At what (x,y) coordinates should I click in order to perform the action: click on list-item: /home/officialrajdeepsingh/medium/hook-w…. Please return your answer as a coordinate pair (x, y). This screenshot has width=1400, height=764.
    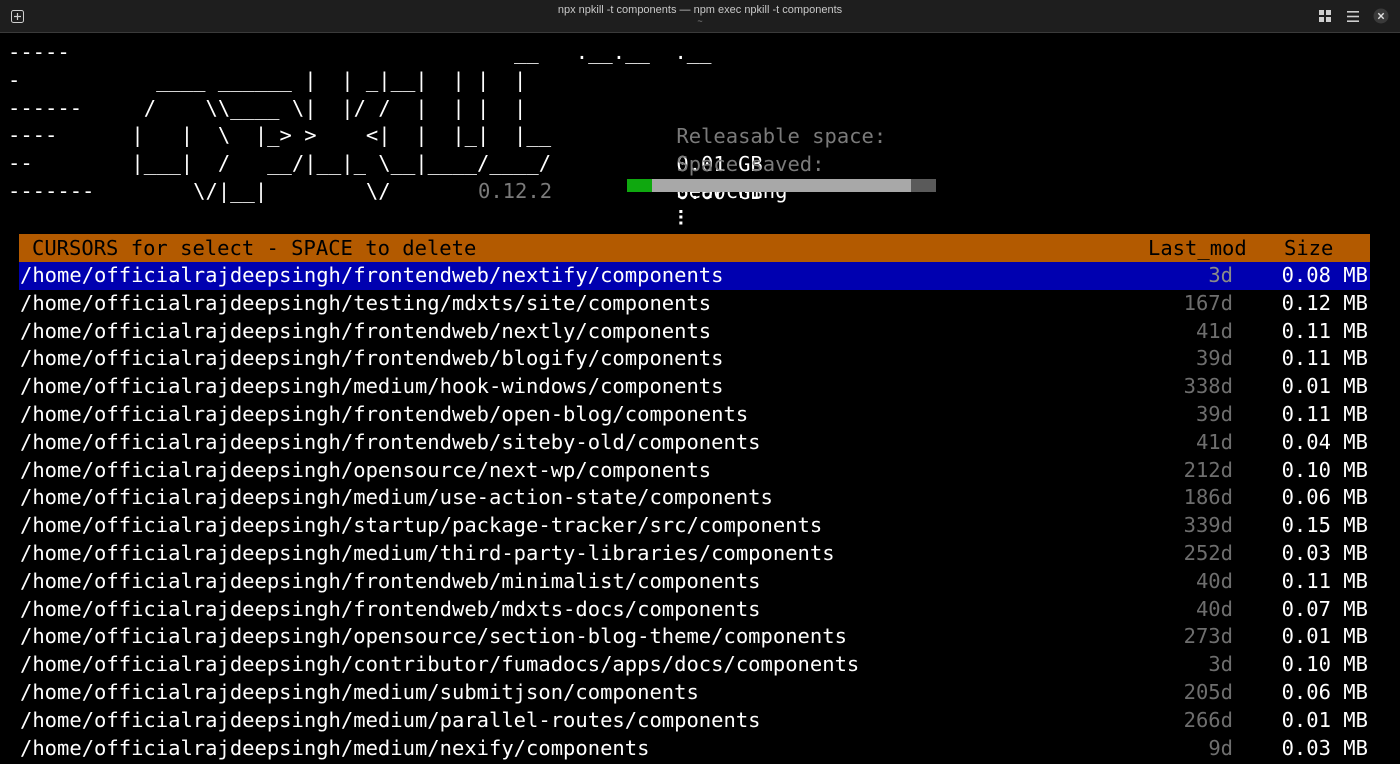
    Looking at the image, I should click on (694, 387).